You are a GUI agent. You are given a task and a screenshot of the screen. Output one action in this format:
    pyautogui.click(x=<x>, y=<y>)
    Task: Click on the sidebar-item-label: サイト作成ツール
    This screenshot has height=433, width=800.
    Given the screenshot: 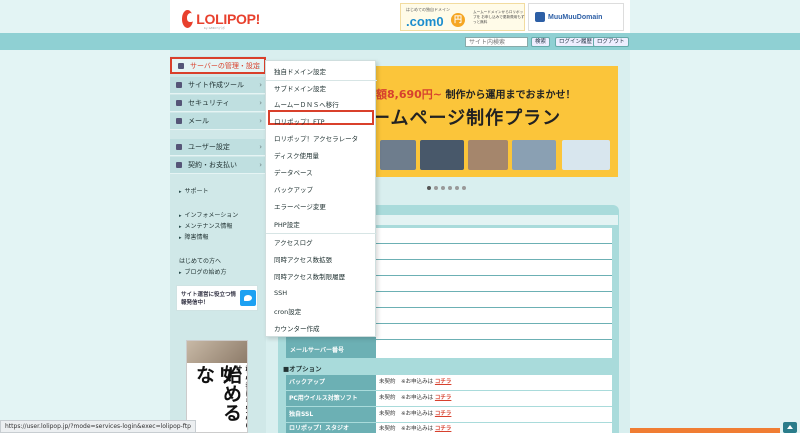 What is the action you would take?
    pyautogui.click(x=216, y=85)
    